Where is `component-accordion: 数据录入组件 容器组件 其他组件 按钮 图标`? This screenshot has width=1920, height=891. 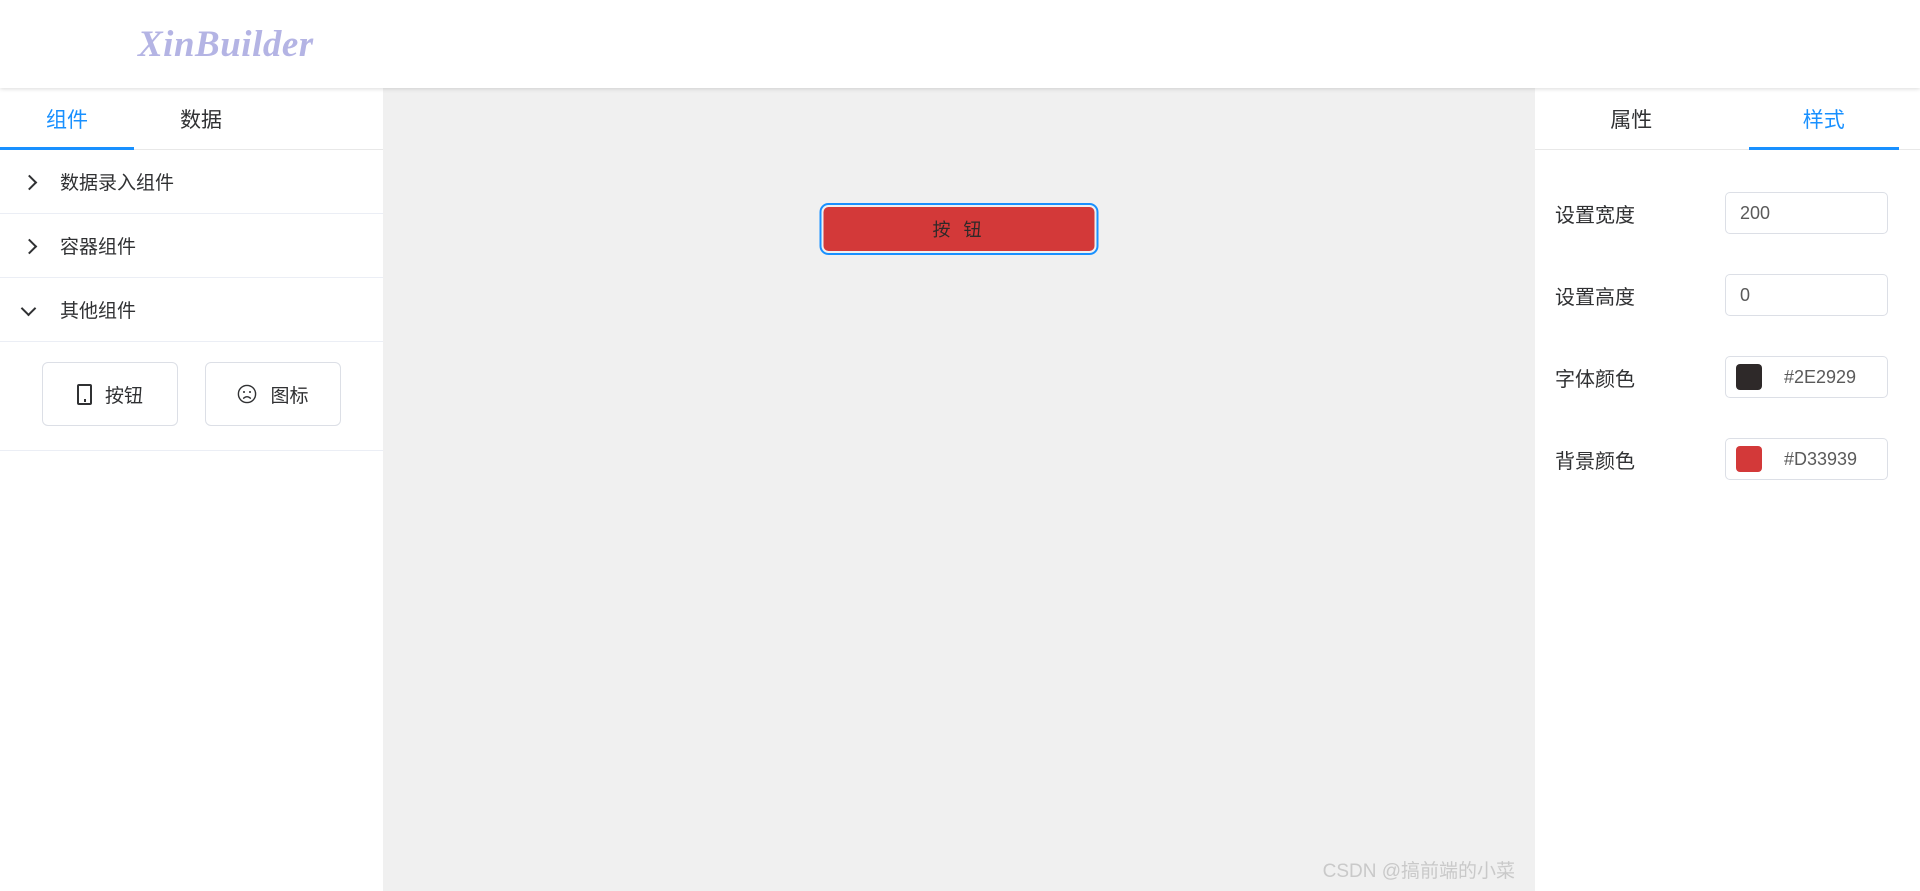 component-accordion: 数据录入组件 容器组件 其他组件 按钮 图标 is located at coordinates (191, 300).